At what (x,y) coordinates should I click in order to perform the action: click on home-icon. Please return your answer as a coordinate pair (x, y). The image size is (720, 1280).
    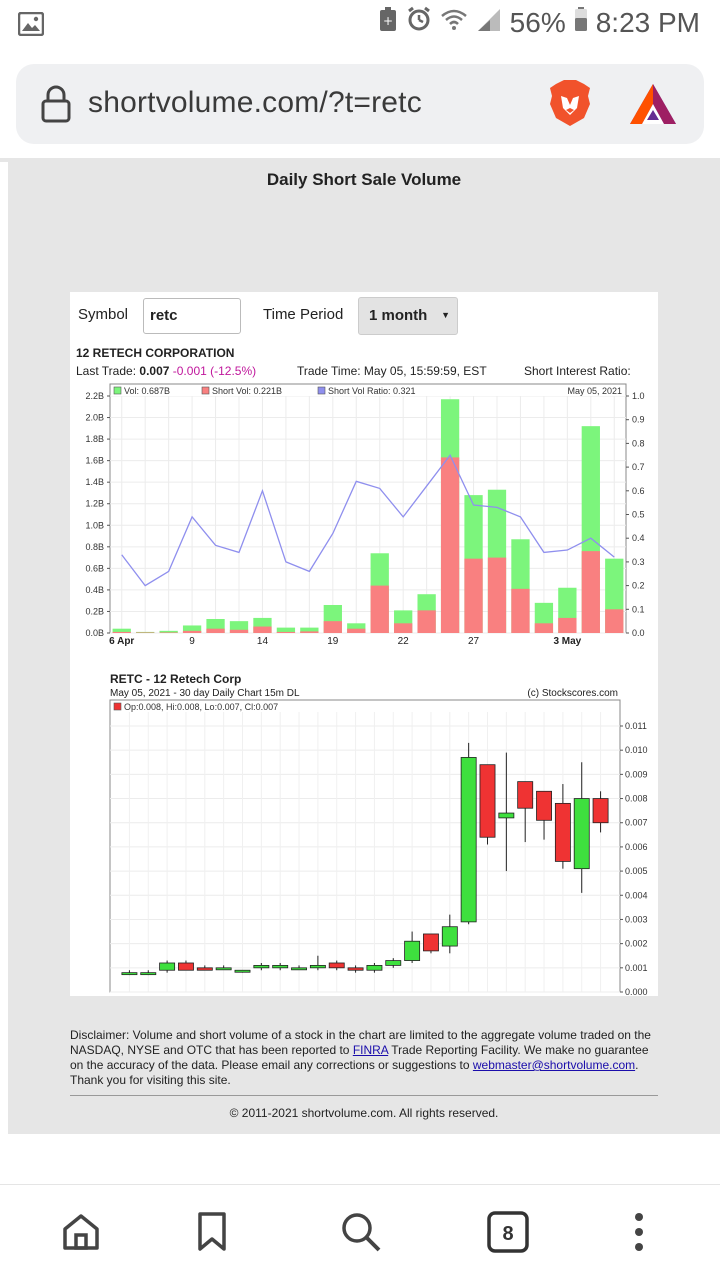
    Looking at the image, I should click on (81, 1234).